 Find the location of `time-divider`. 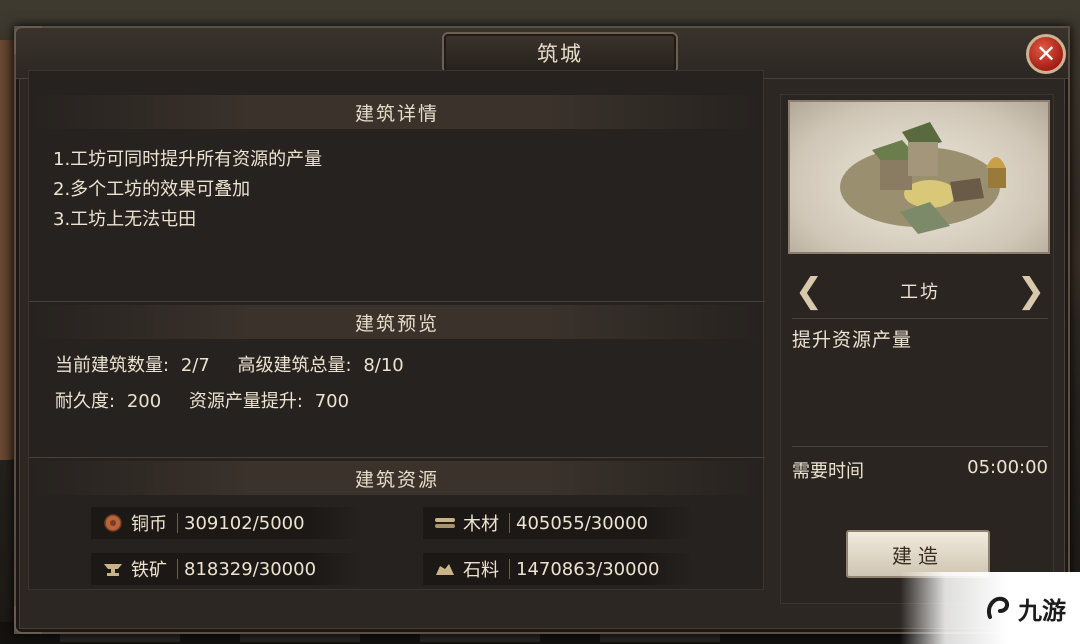

time-divider is located at coordinates (920, 446).